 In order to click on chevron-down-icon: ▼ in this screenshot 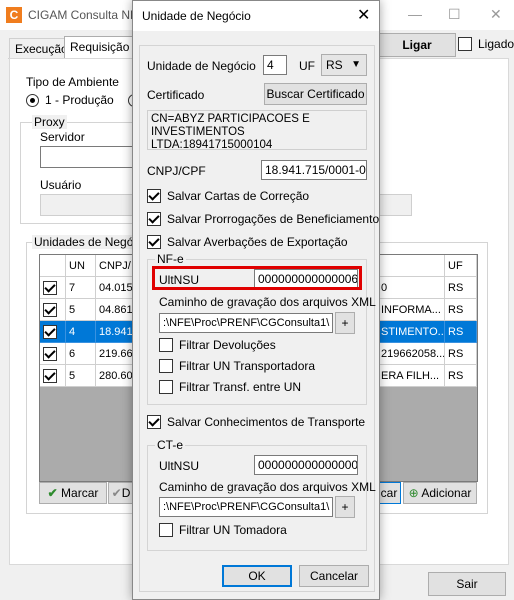, I will do `click(356, 64)`.